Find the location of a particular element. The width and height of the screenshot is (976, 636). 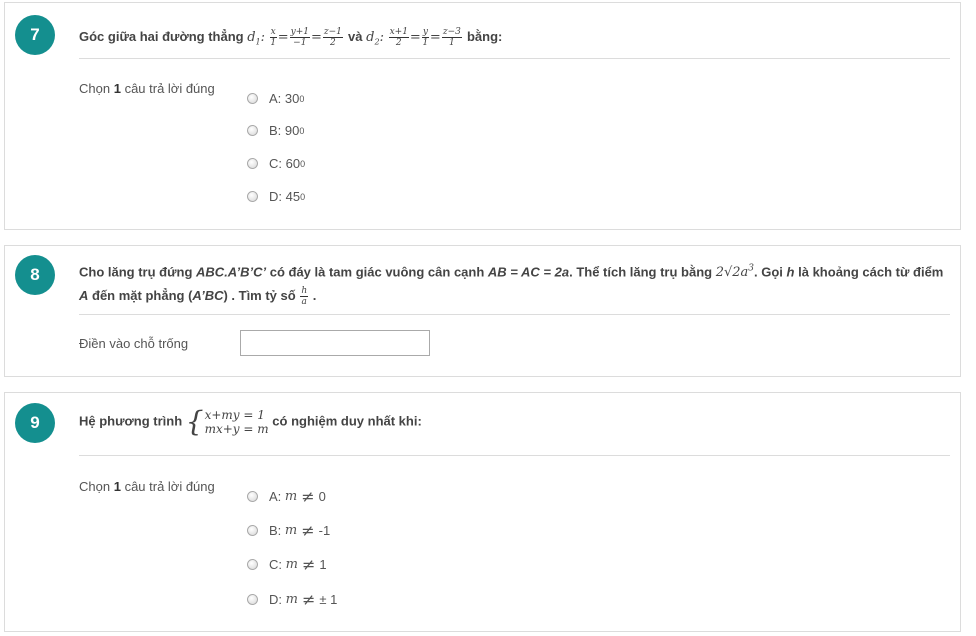

option-d: D: m ≠ ± 1 is located at coordinates (292, 599).